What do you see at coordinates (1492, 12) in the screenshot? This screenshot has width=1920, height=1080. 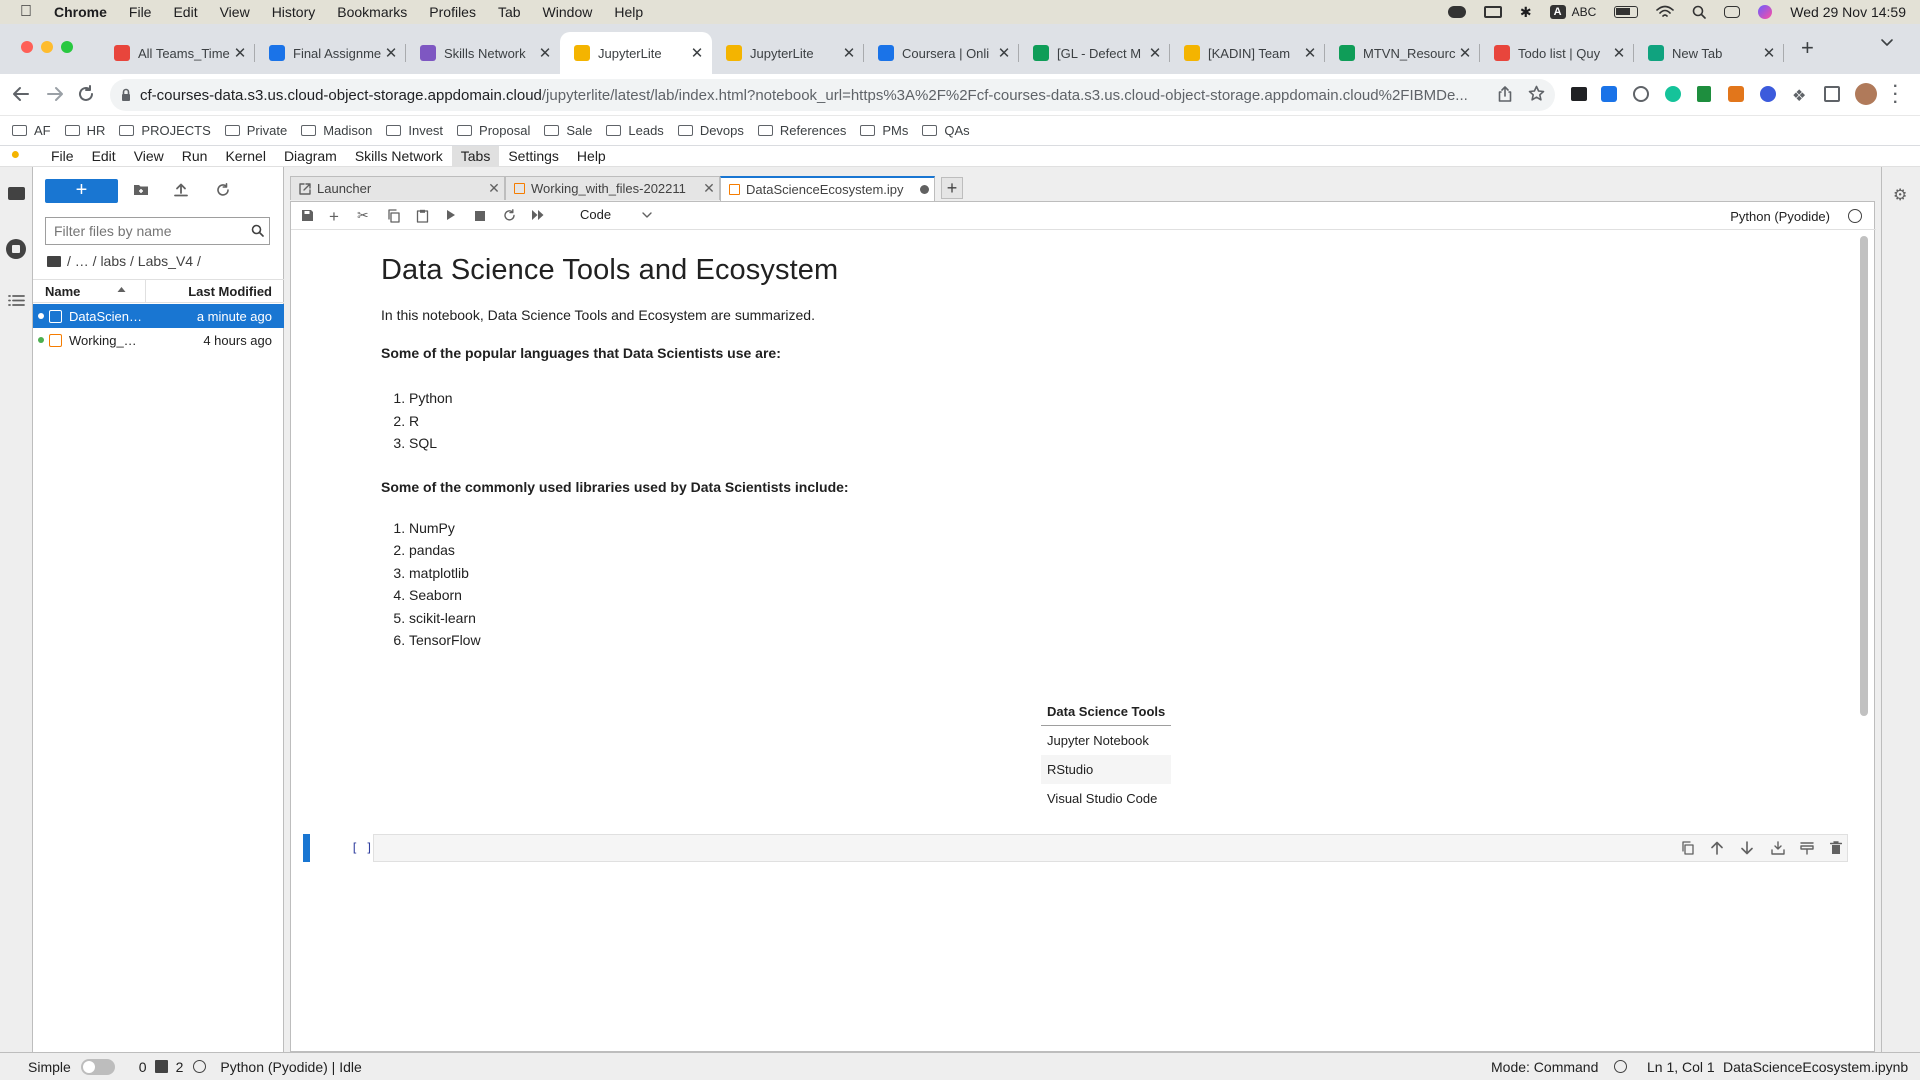 I see `display-icon` at bounding box center [1492, 12].